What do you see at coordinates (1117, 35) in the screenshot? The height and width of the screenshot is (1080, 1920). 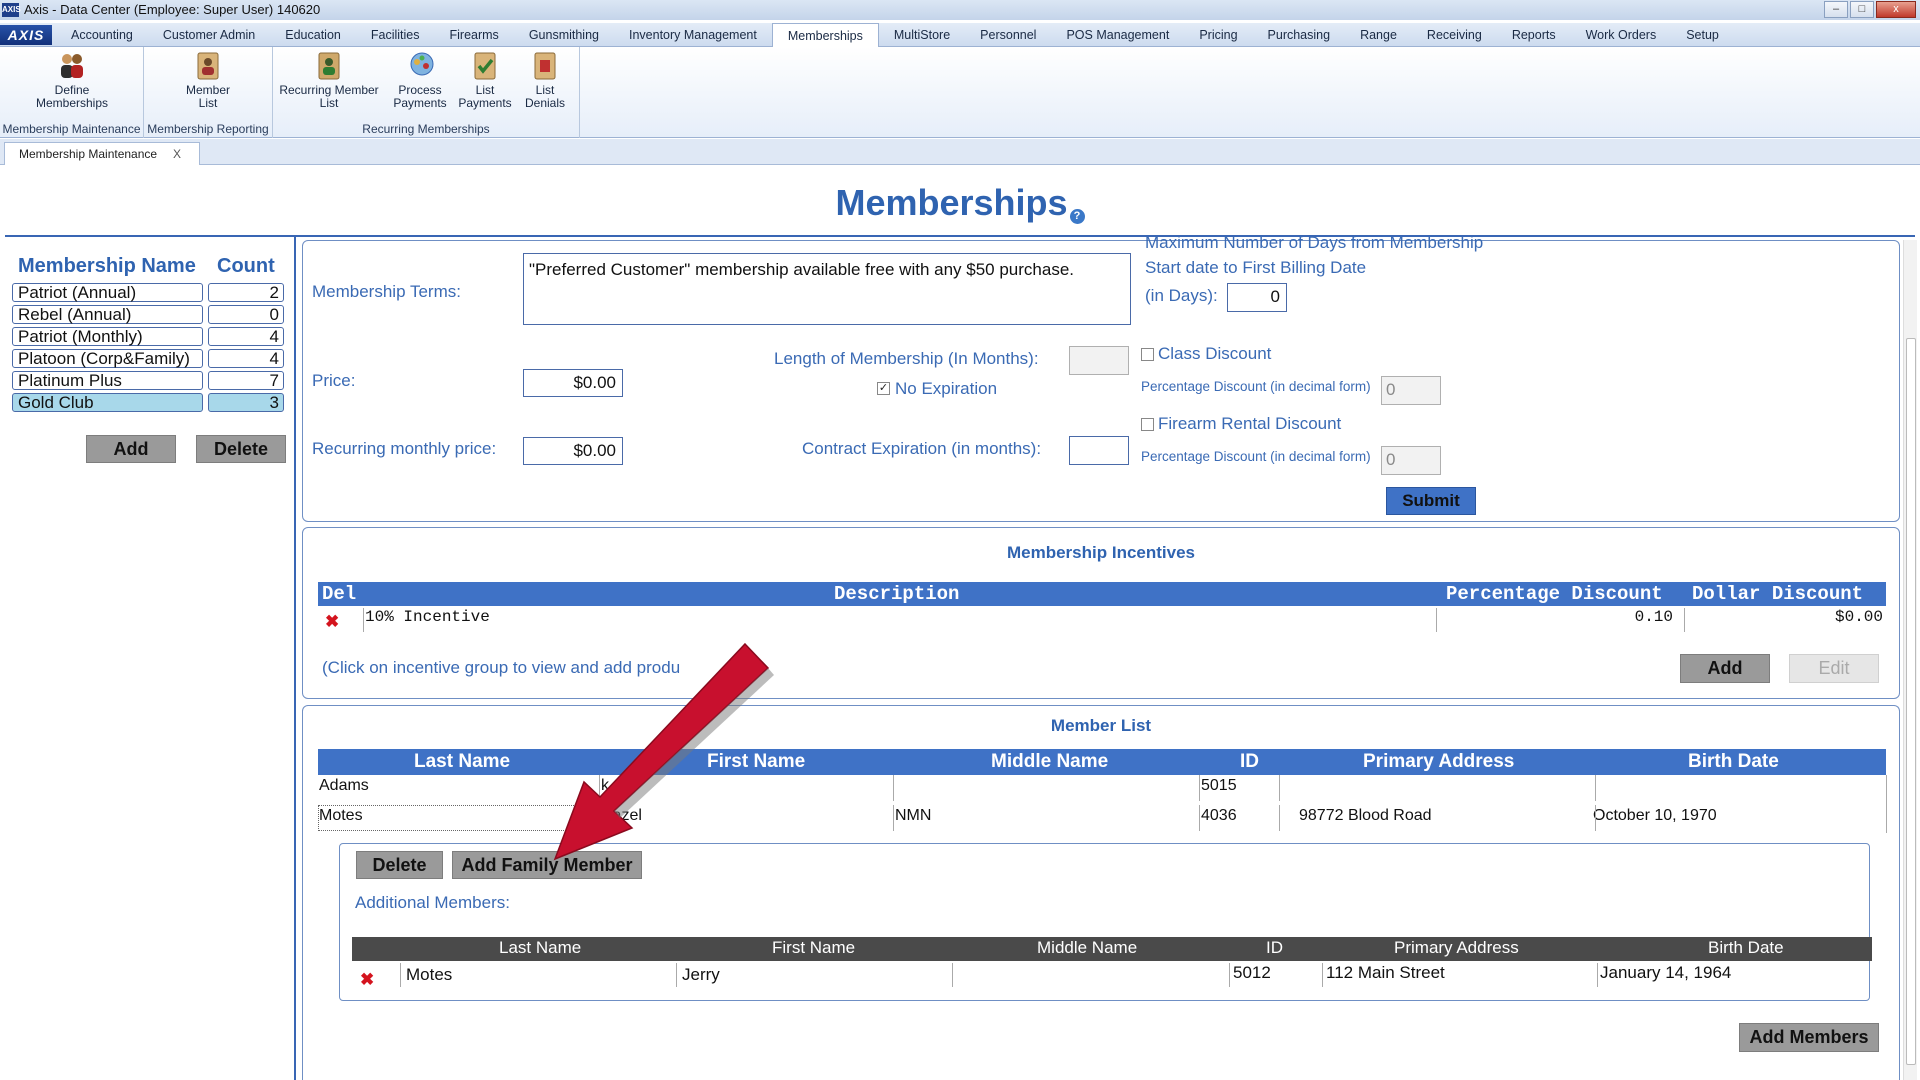 I see `menu-tab-pos-management: POS Management` at bounding box center [1117, 35].